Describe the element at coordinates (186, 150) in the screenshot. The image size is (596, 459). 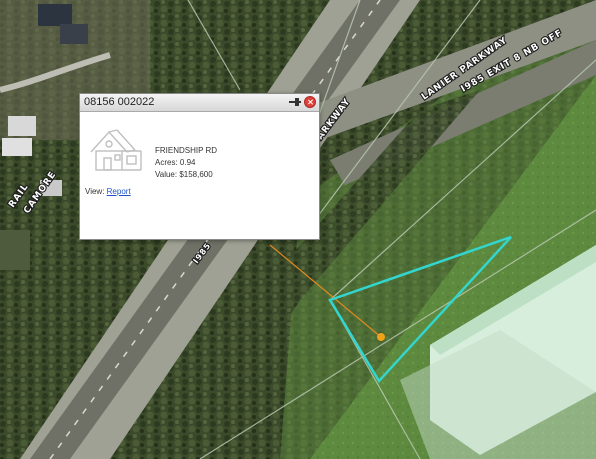
I see `road-name: FRIENDSHIP RD` at that location.